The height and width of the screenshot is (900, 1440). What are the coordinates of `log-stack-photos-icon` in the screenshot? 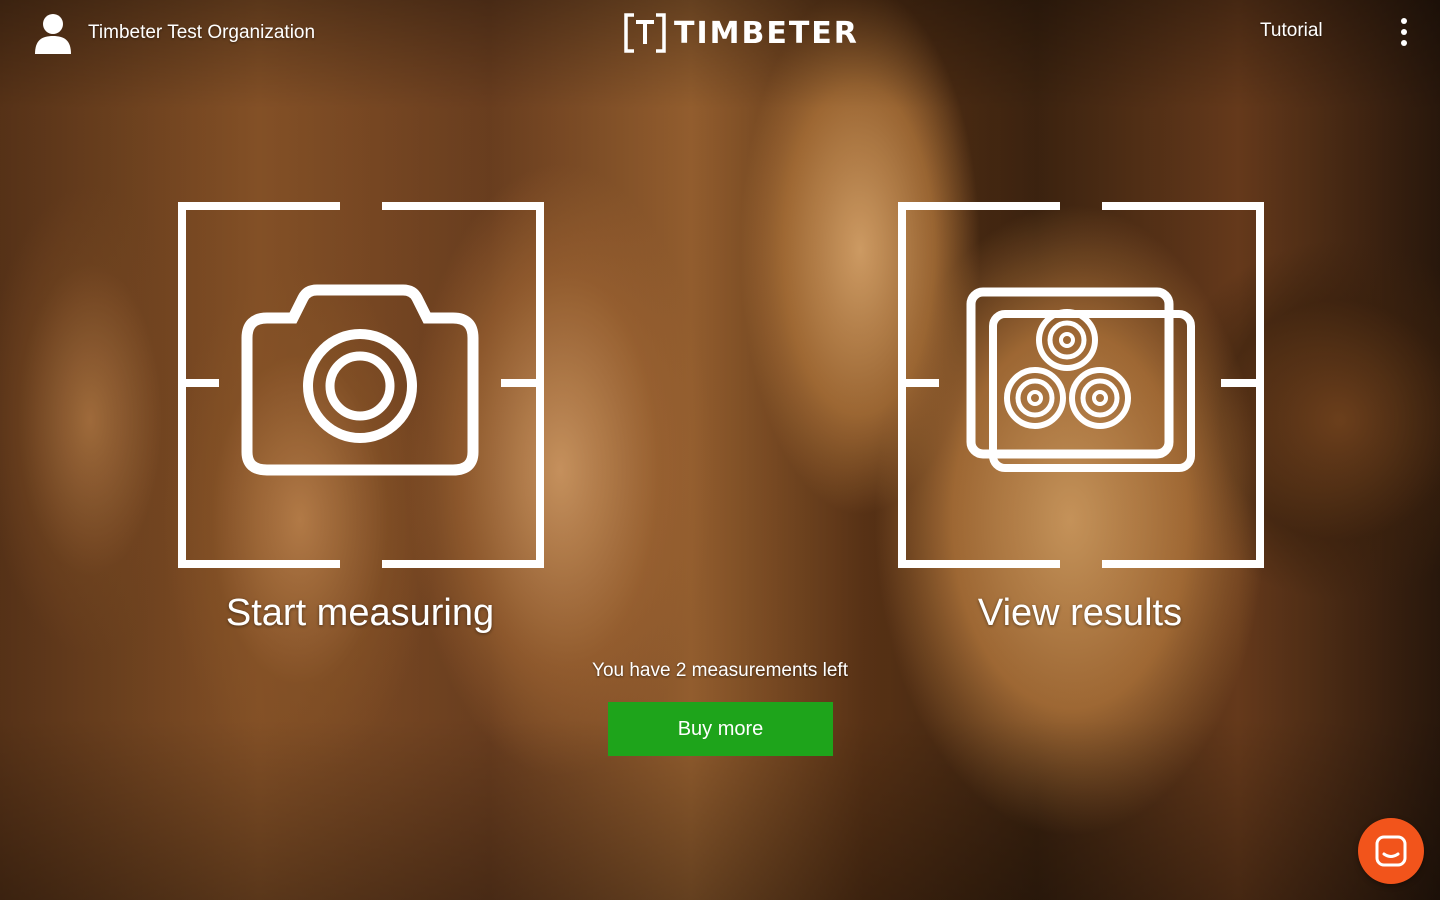 It's located at (1080, 379).